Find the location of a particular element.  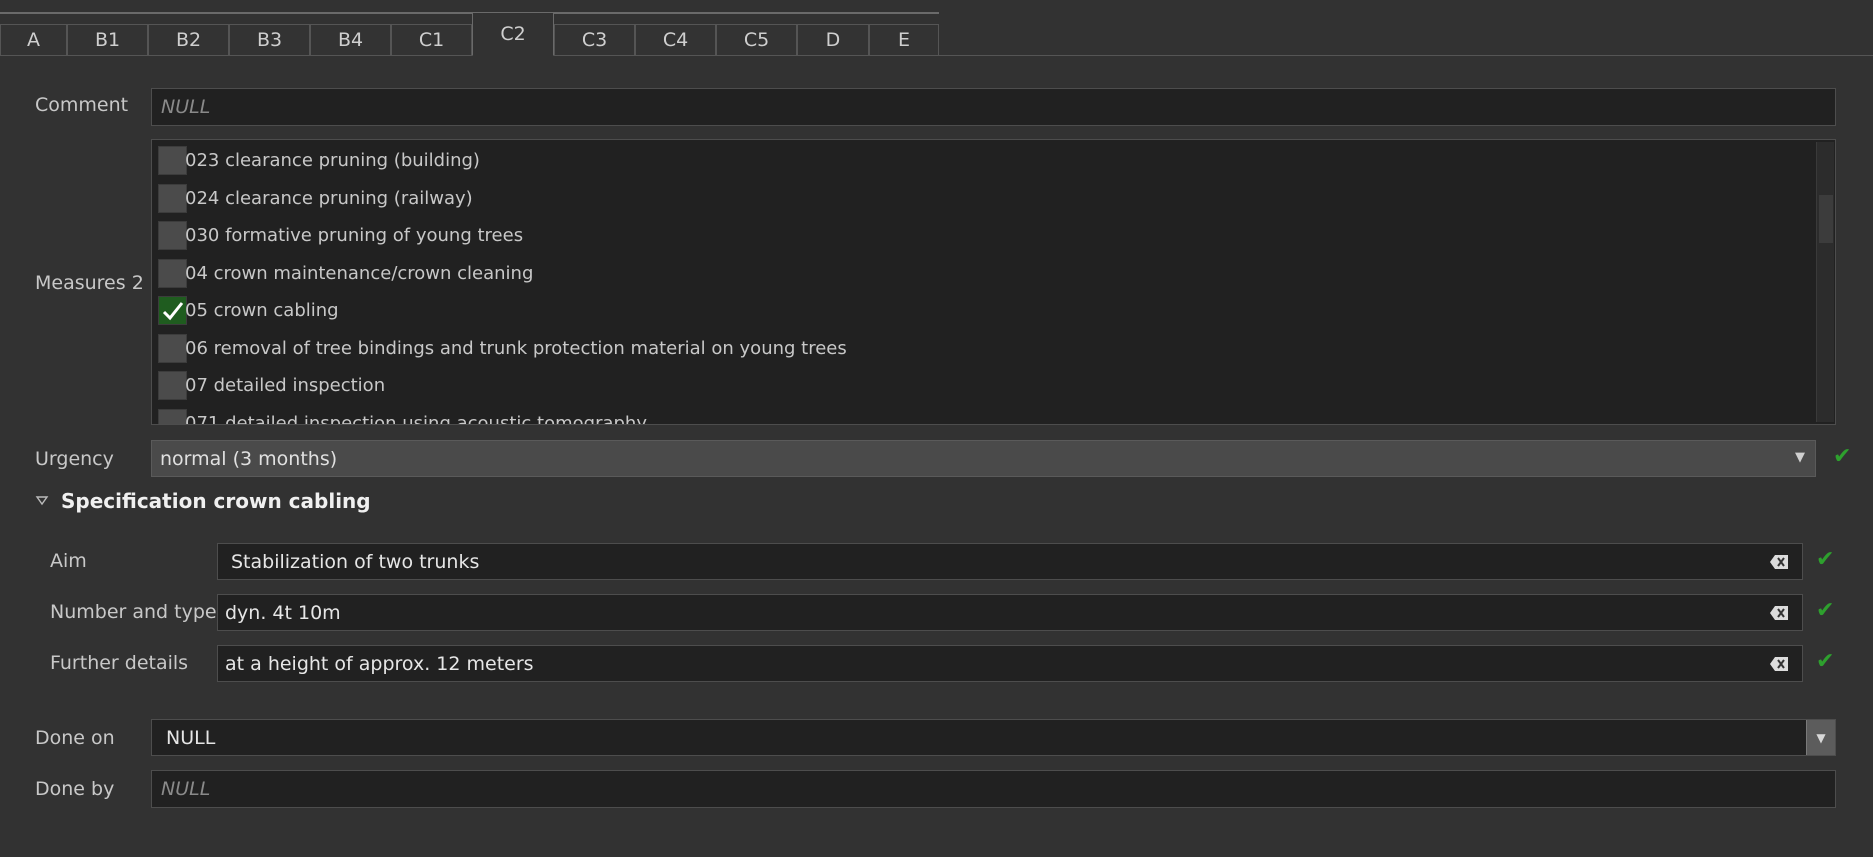

aim-valid-check-icon: ✔ is located at coordinates (1825, 559).